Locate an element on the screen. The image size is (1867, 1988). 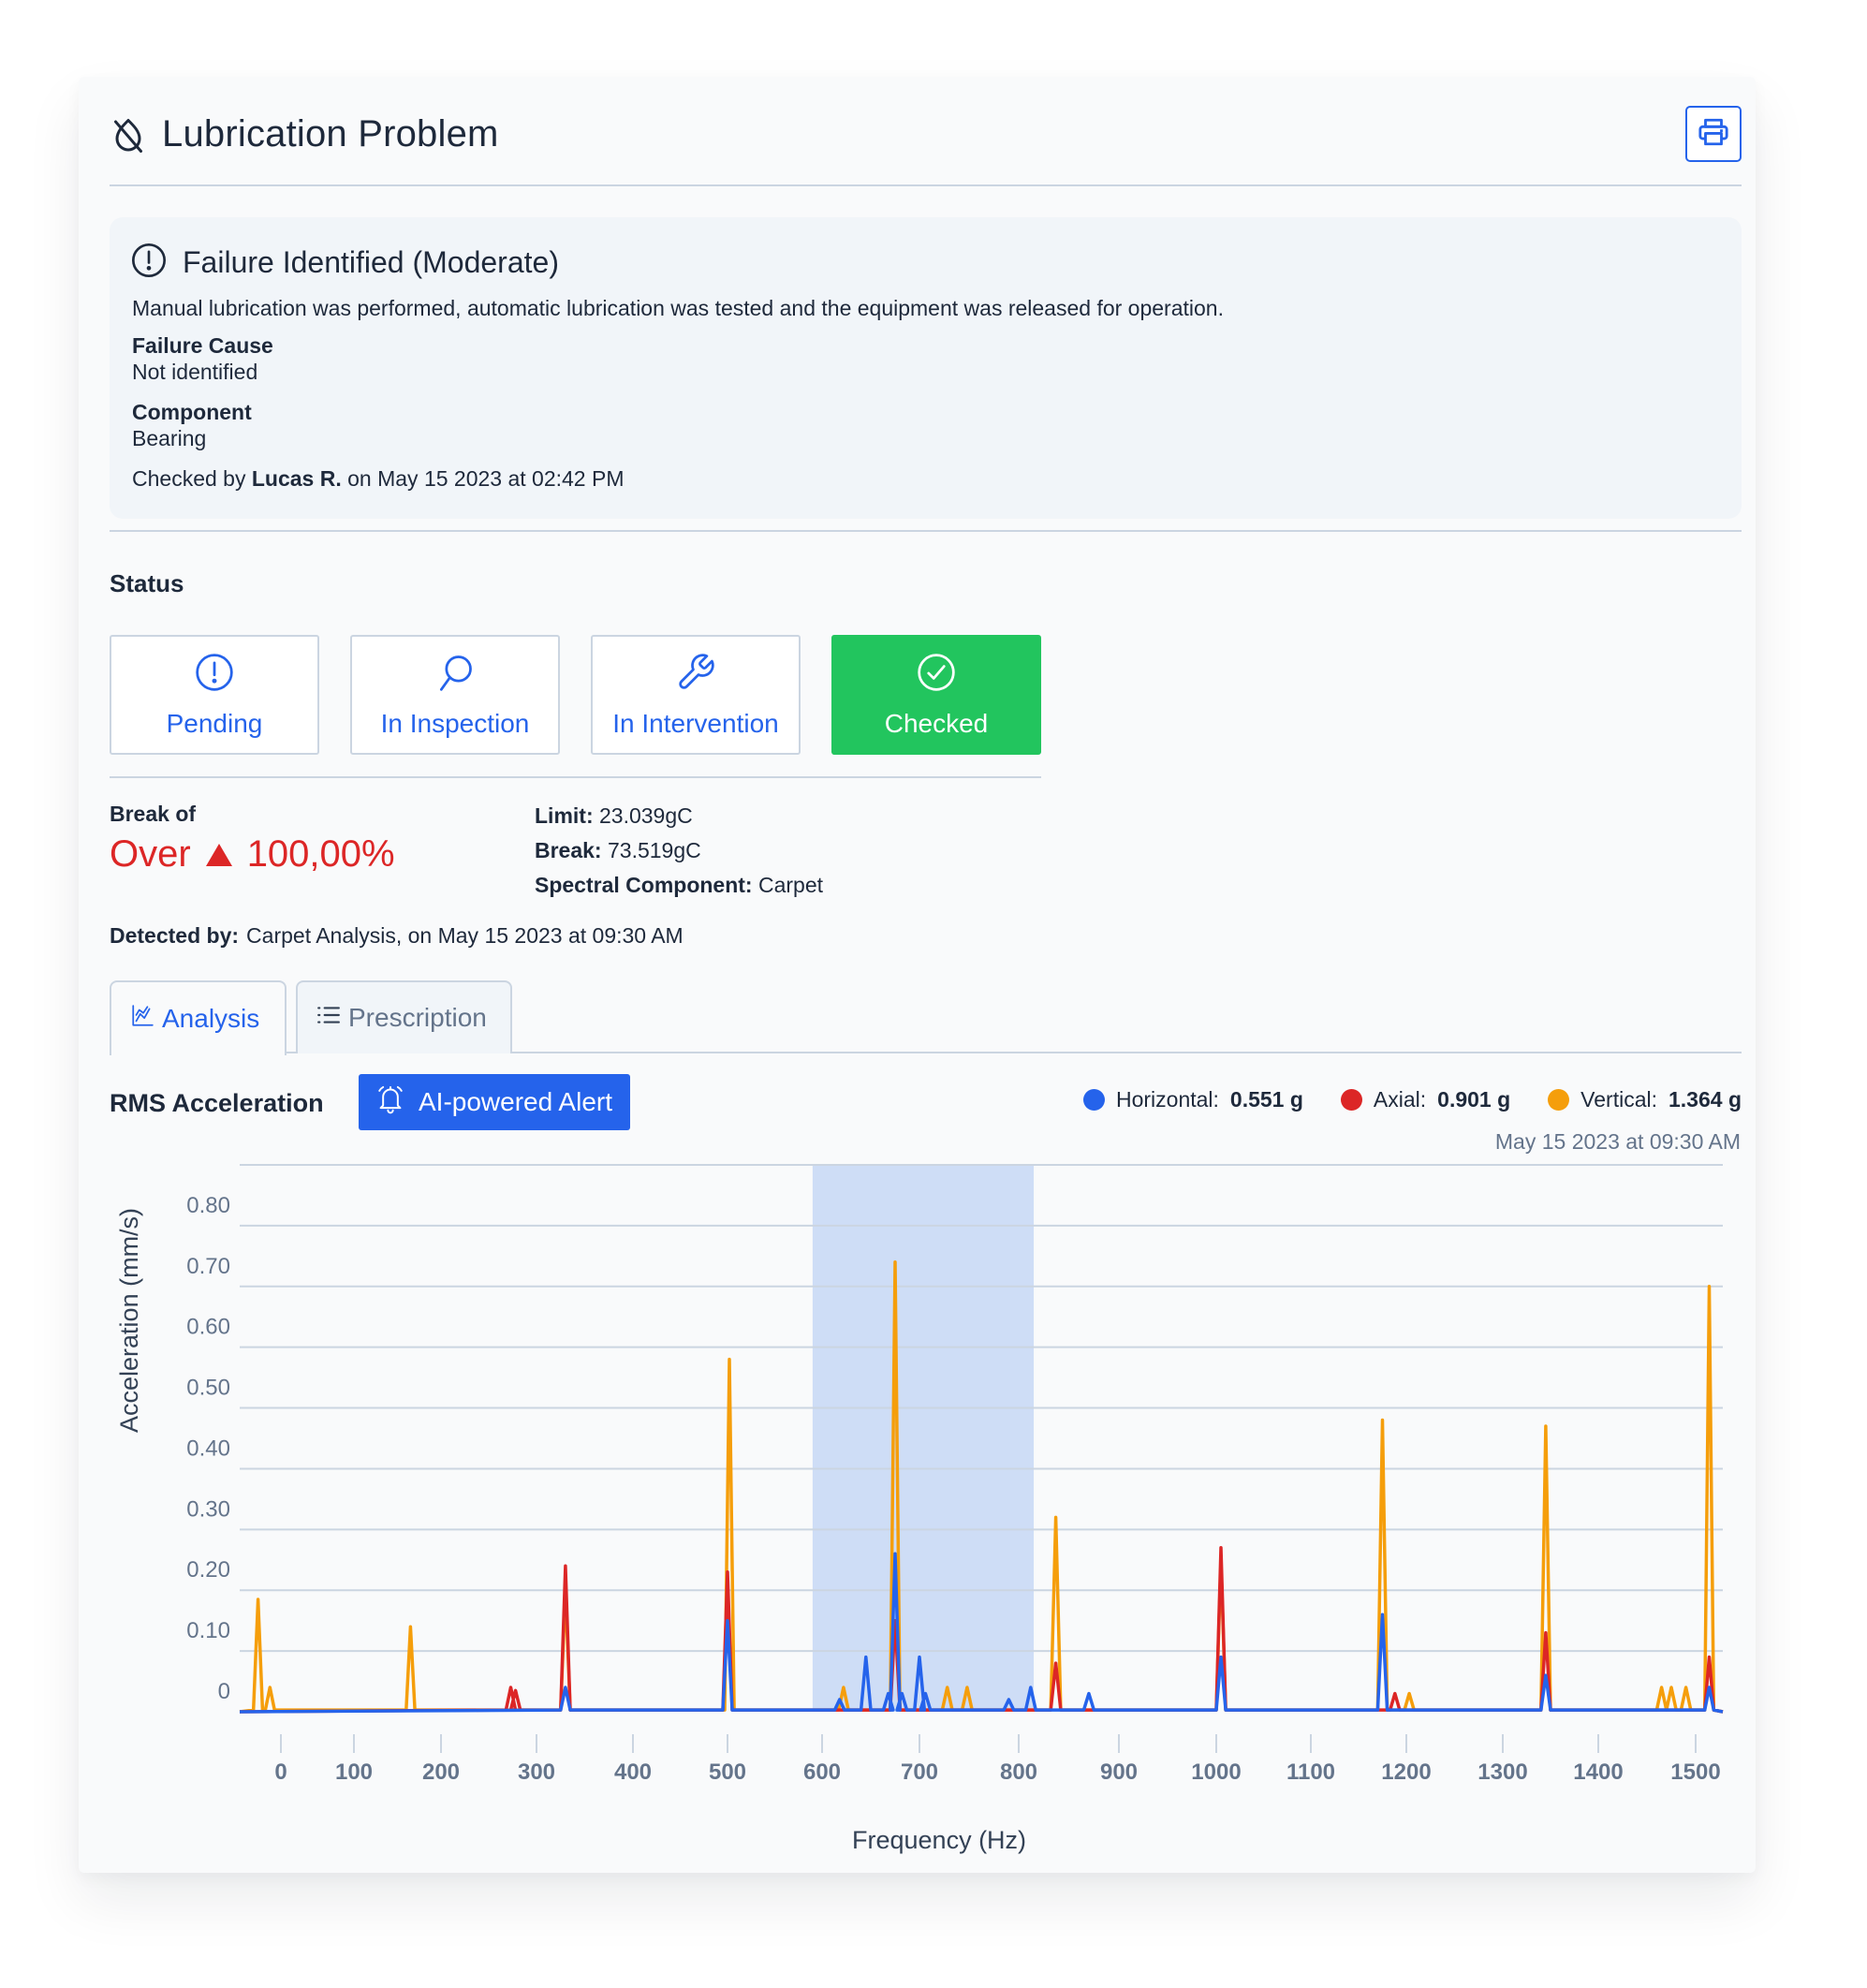
x-tick-label: 500 is located at coordinates (728, 1773).